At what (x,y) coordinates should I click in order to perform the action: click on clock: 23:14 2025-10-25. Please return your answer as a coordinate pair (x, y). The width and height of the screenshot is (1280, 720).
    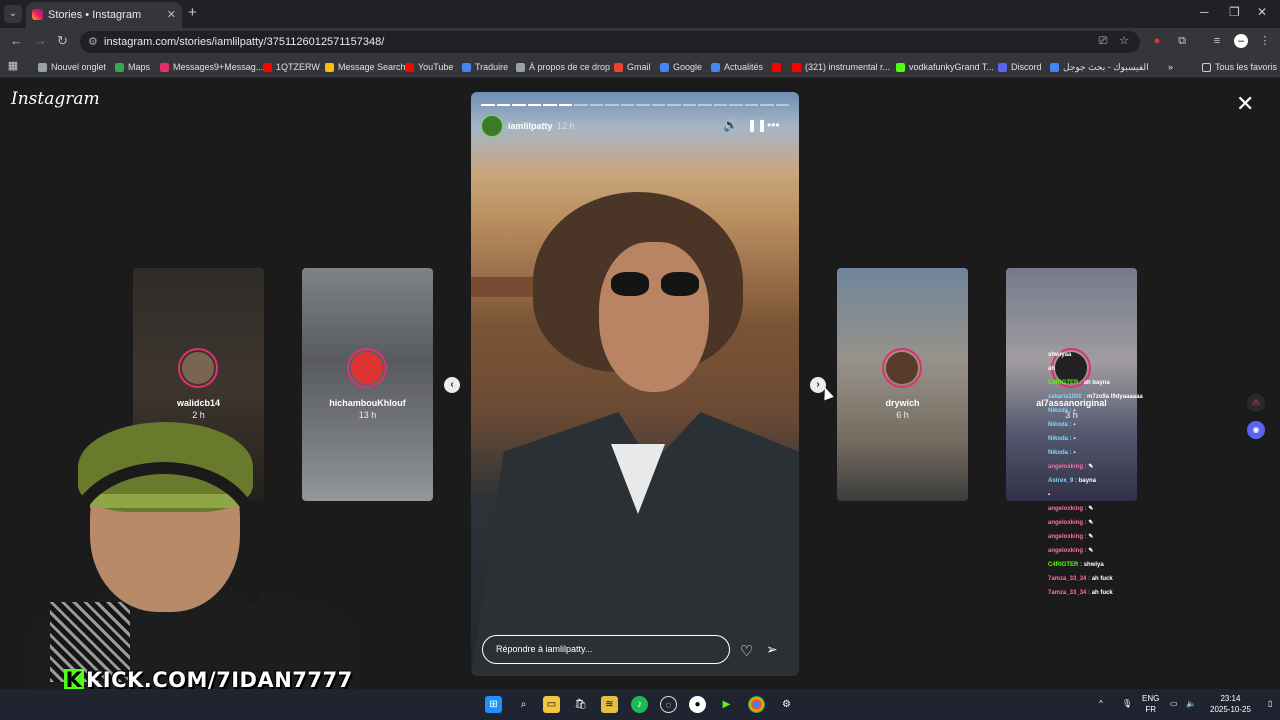
    Looking at the image, I should click on (1230, 704).